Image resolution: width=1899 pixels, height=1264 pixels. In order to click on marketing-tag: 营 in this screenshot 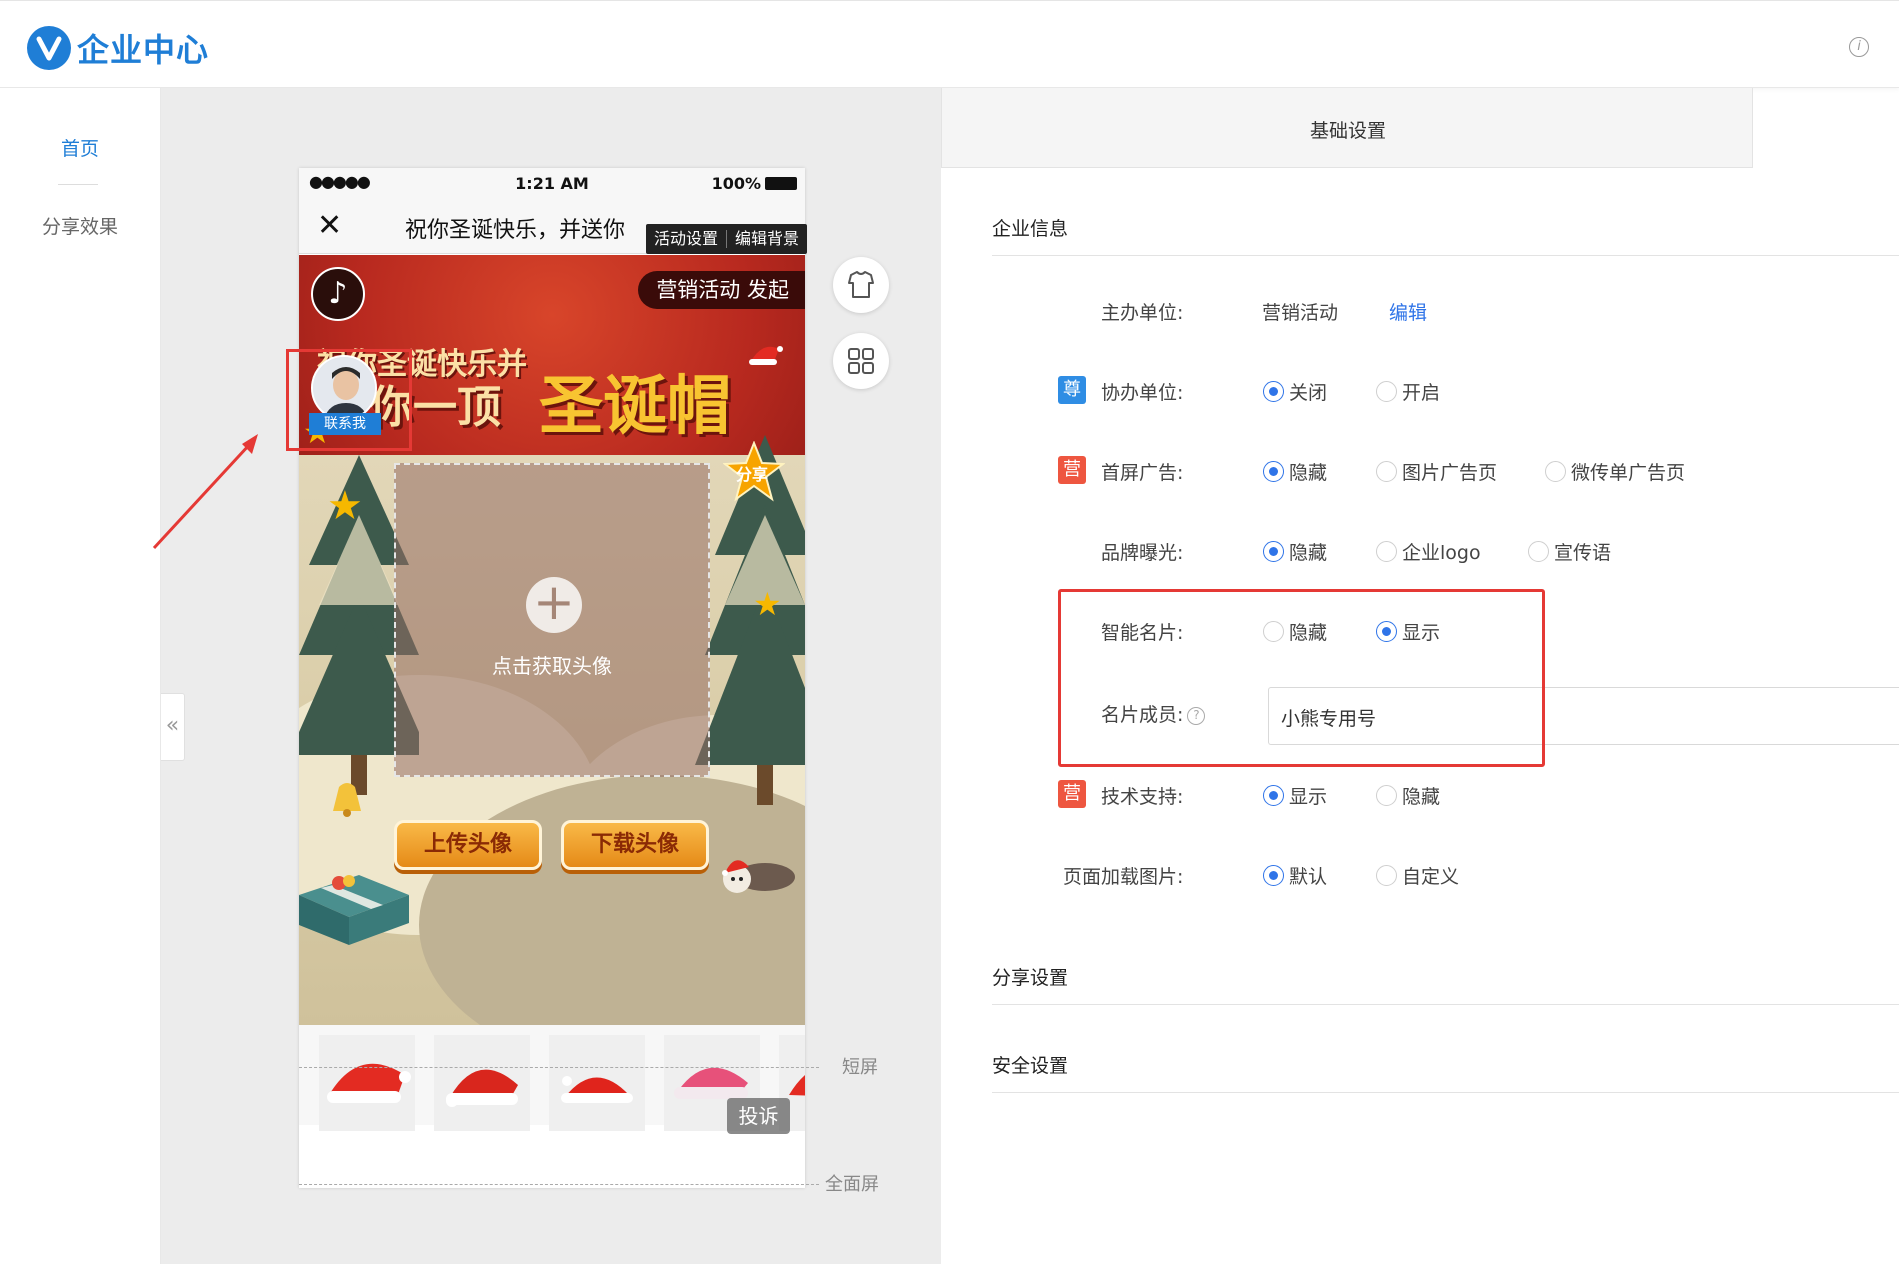, I will do `click(1072, 794)`.